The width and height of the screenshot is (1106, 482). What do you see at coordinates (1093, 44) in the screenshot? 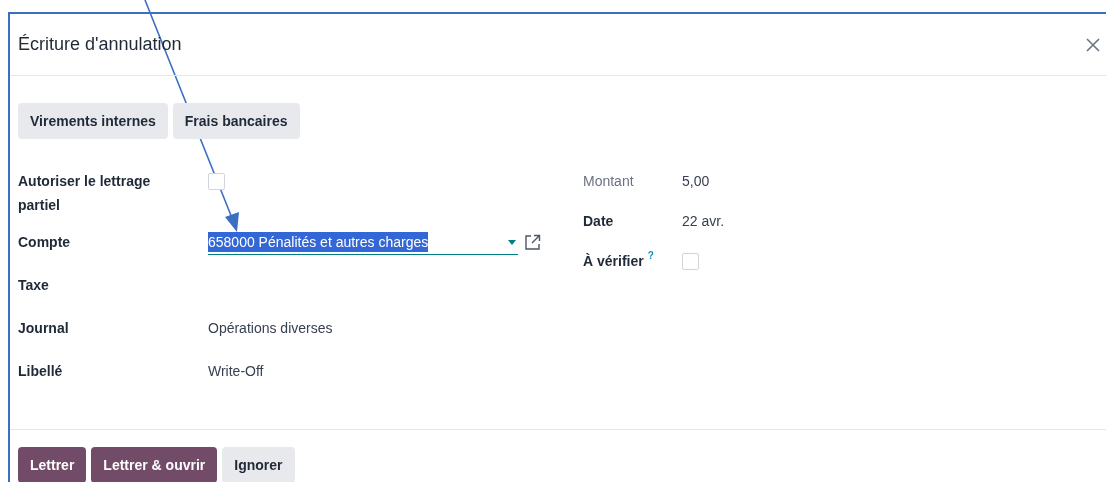
I see `close-icon` at bounding box center [1093, 44].